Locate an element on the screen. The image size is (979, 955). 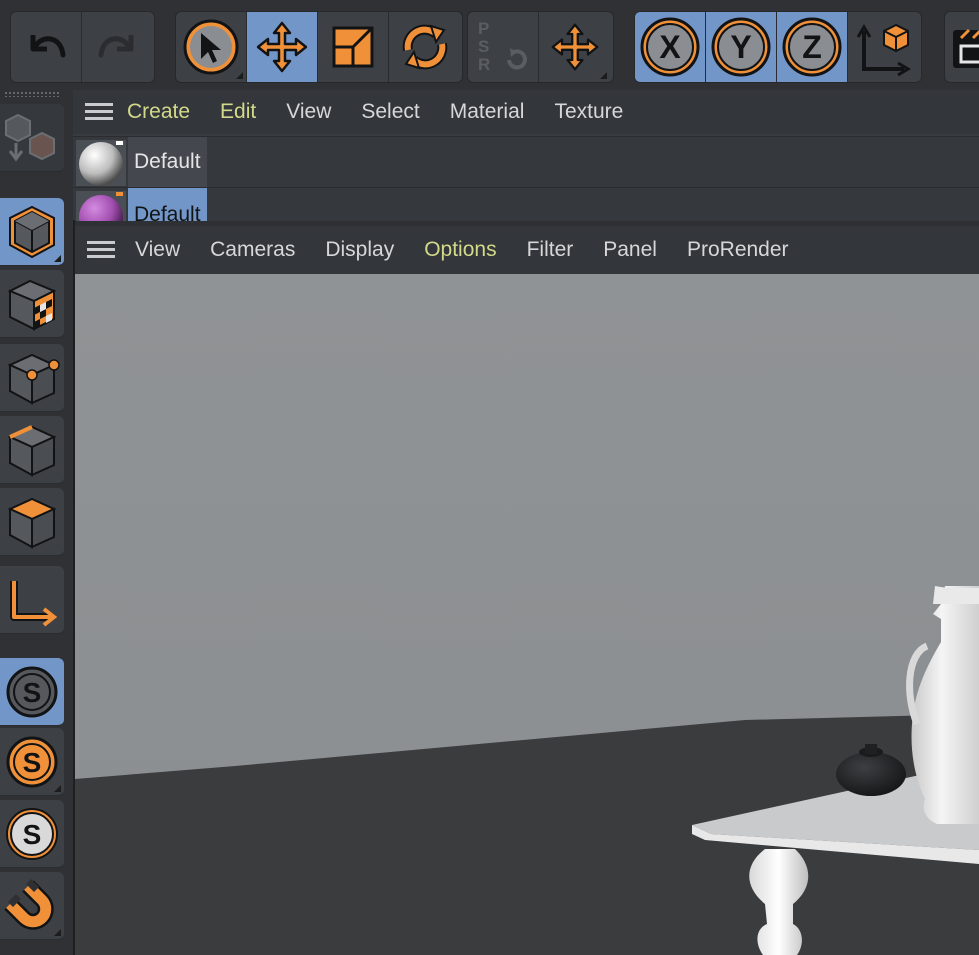
viewport-menu-filter: Filter is located at coordinates (550, 250).